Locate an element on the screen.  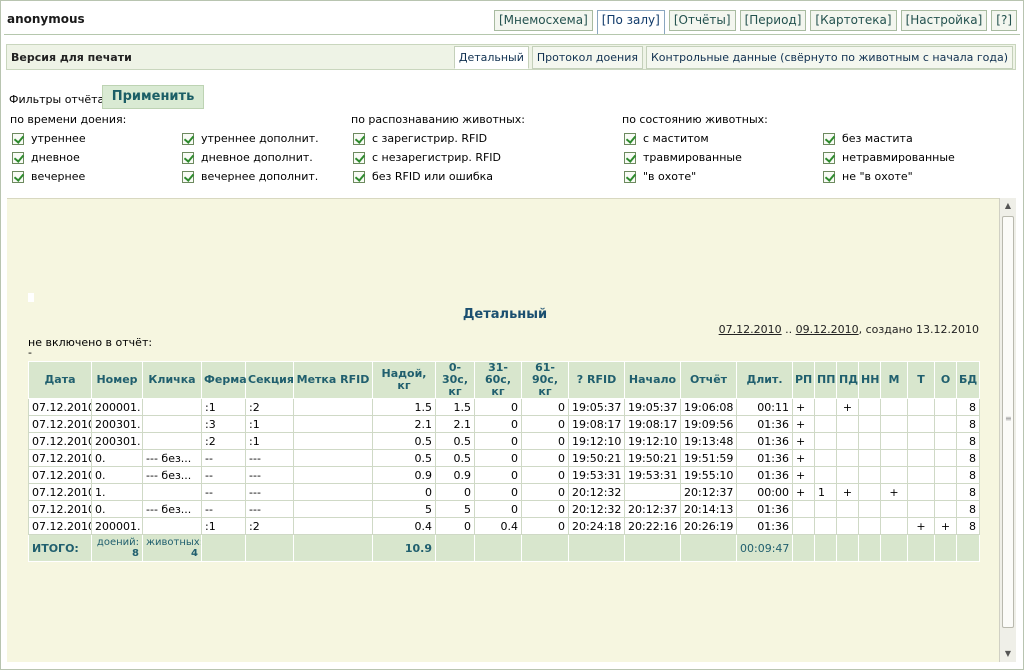
totals-label: ИТОГО: is located at coordinates (60, 548).